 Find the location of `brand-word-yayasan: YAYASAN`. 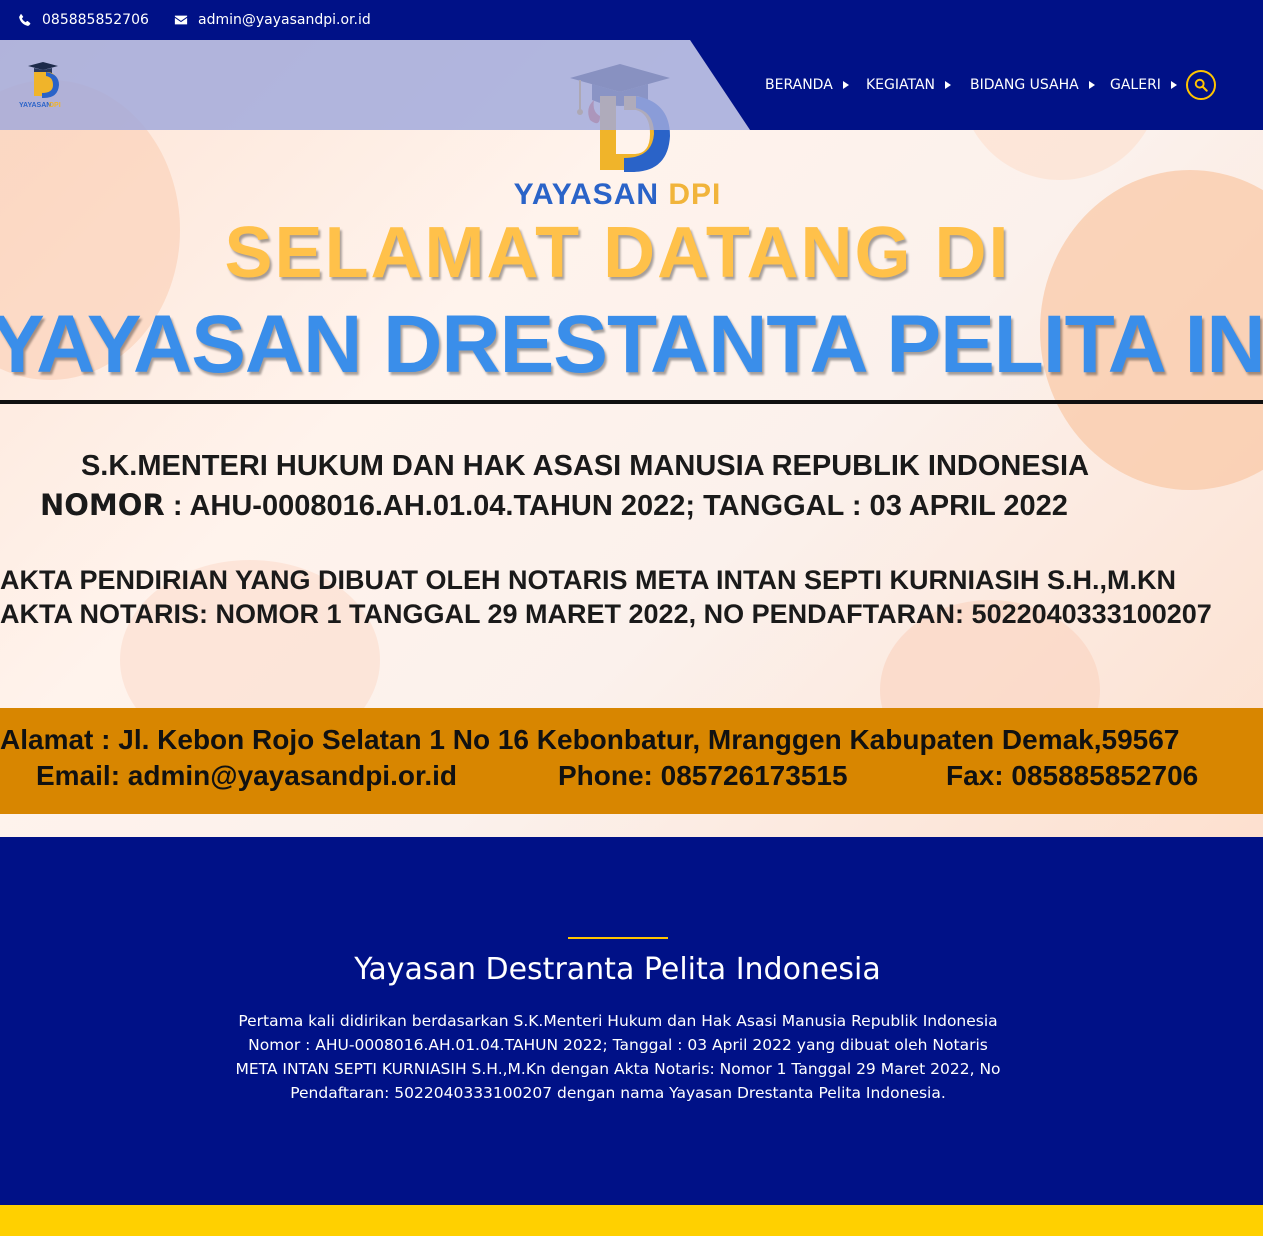

brand-word-yayasan: YAYASAN is located at coordinates (586, 194).